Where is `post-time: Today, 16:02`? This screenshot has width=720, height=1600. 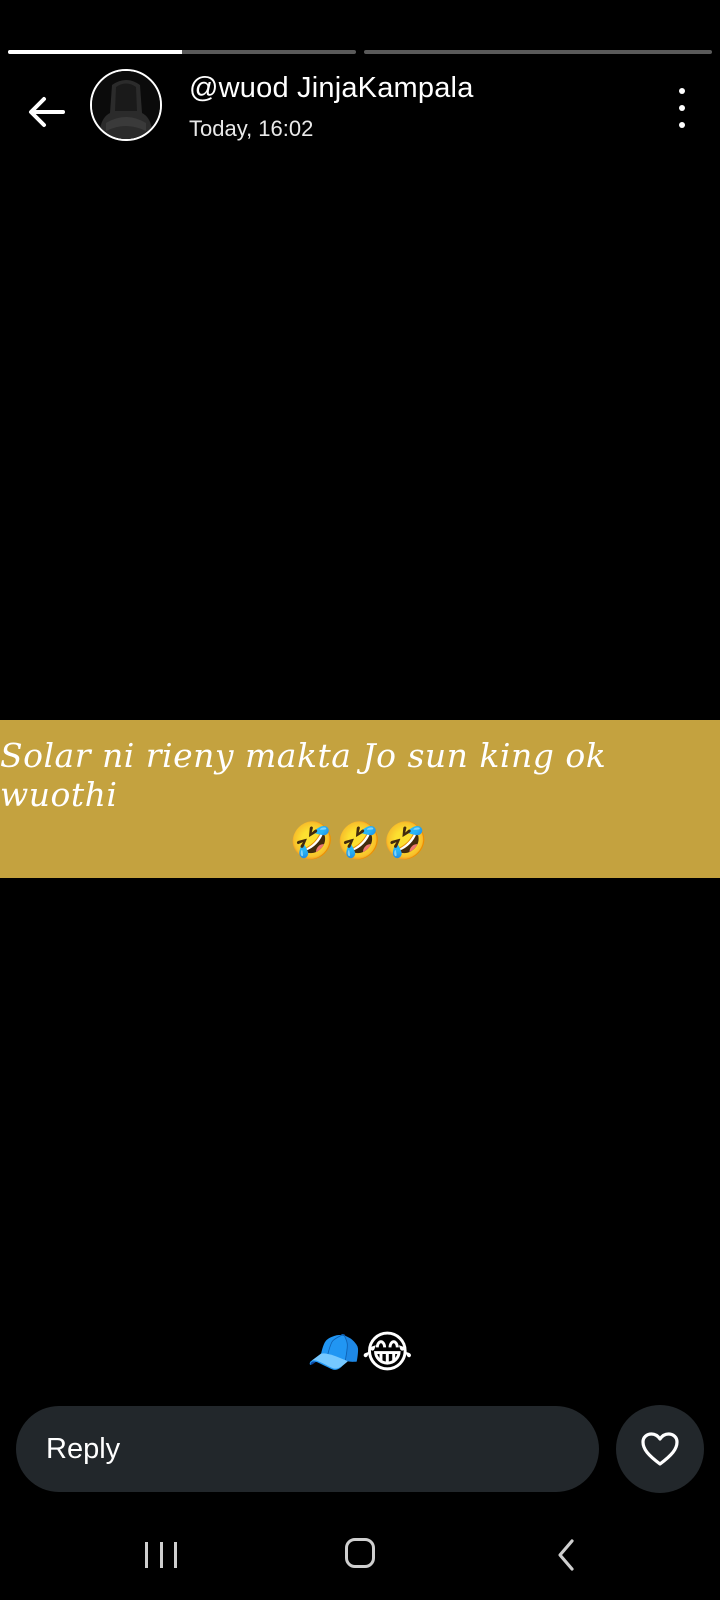 post-time: Today, 16:02 is located at coordinates (251, 128).